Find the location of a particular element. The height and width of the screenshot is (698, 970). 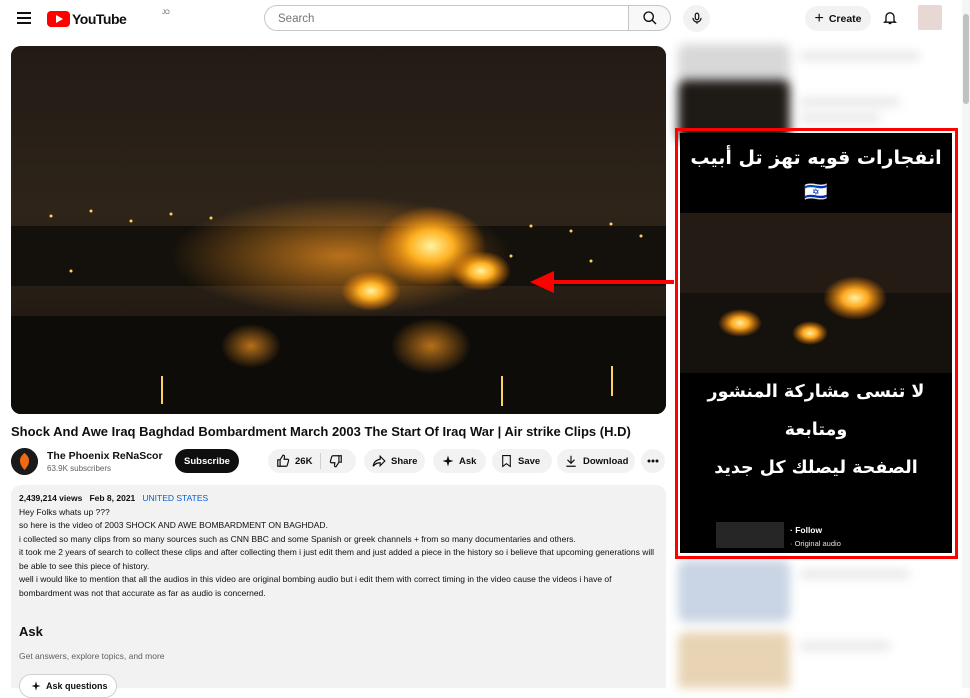

channel-avatar is located at coordinates (24, 461).